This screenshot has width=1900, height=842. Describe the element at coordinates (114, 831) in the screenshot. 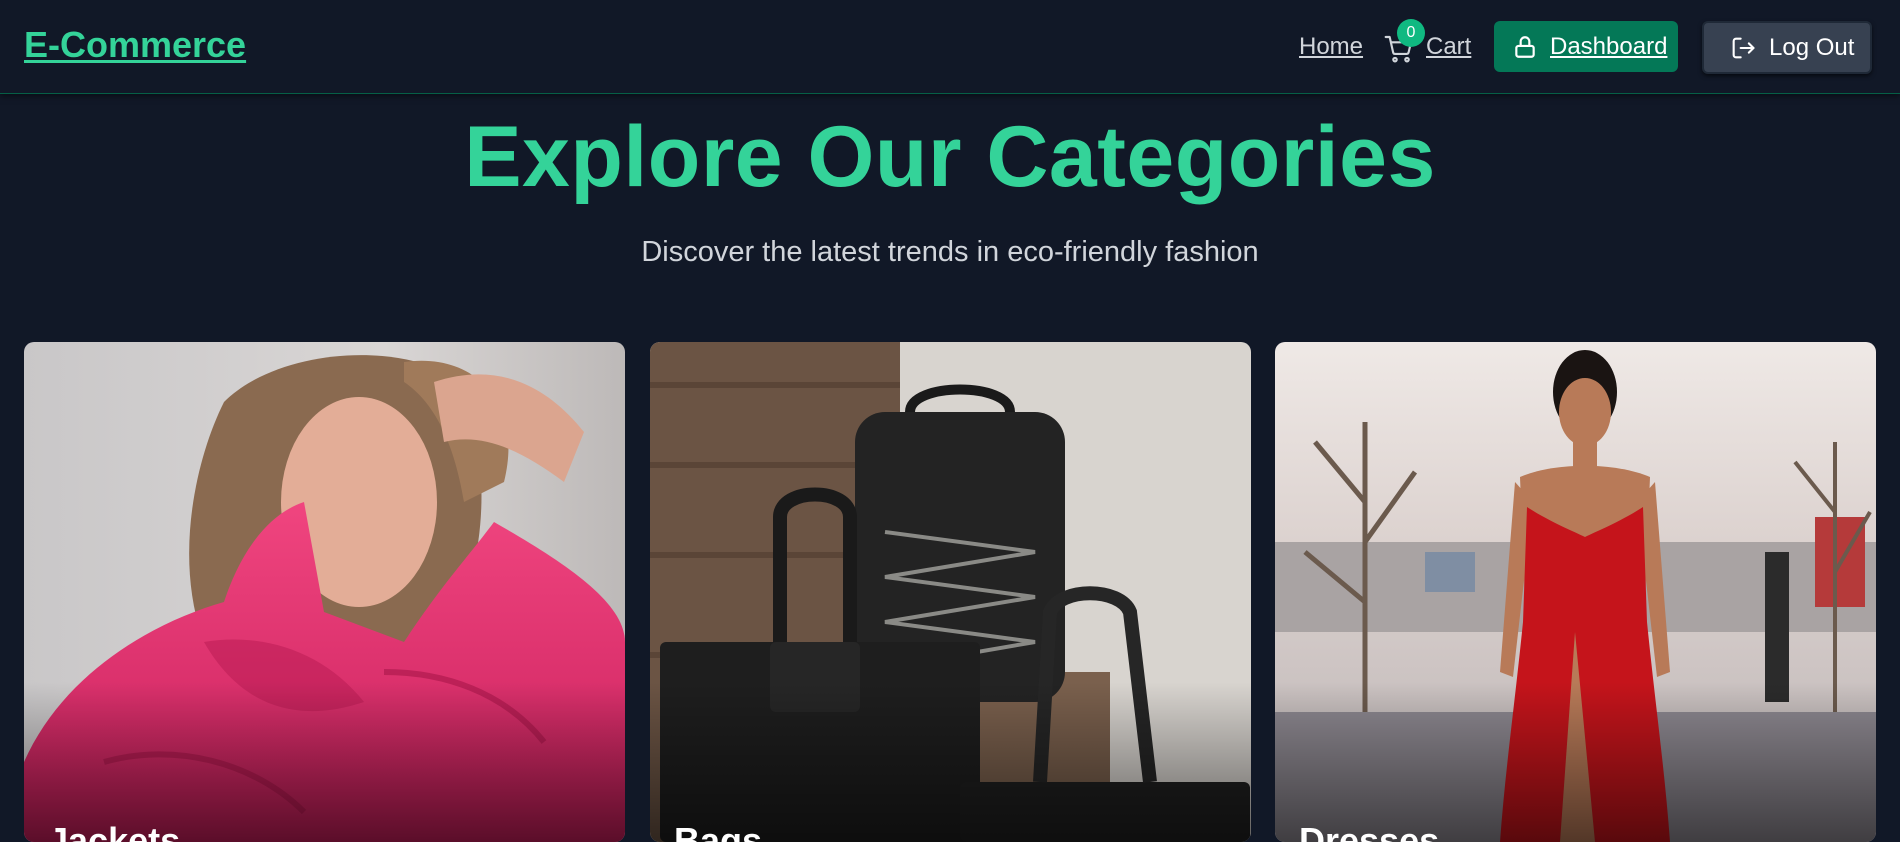

I see `category-label-jackets: Jackets` at that location.